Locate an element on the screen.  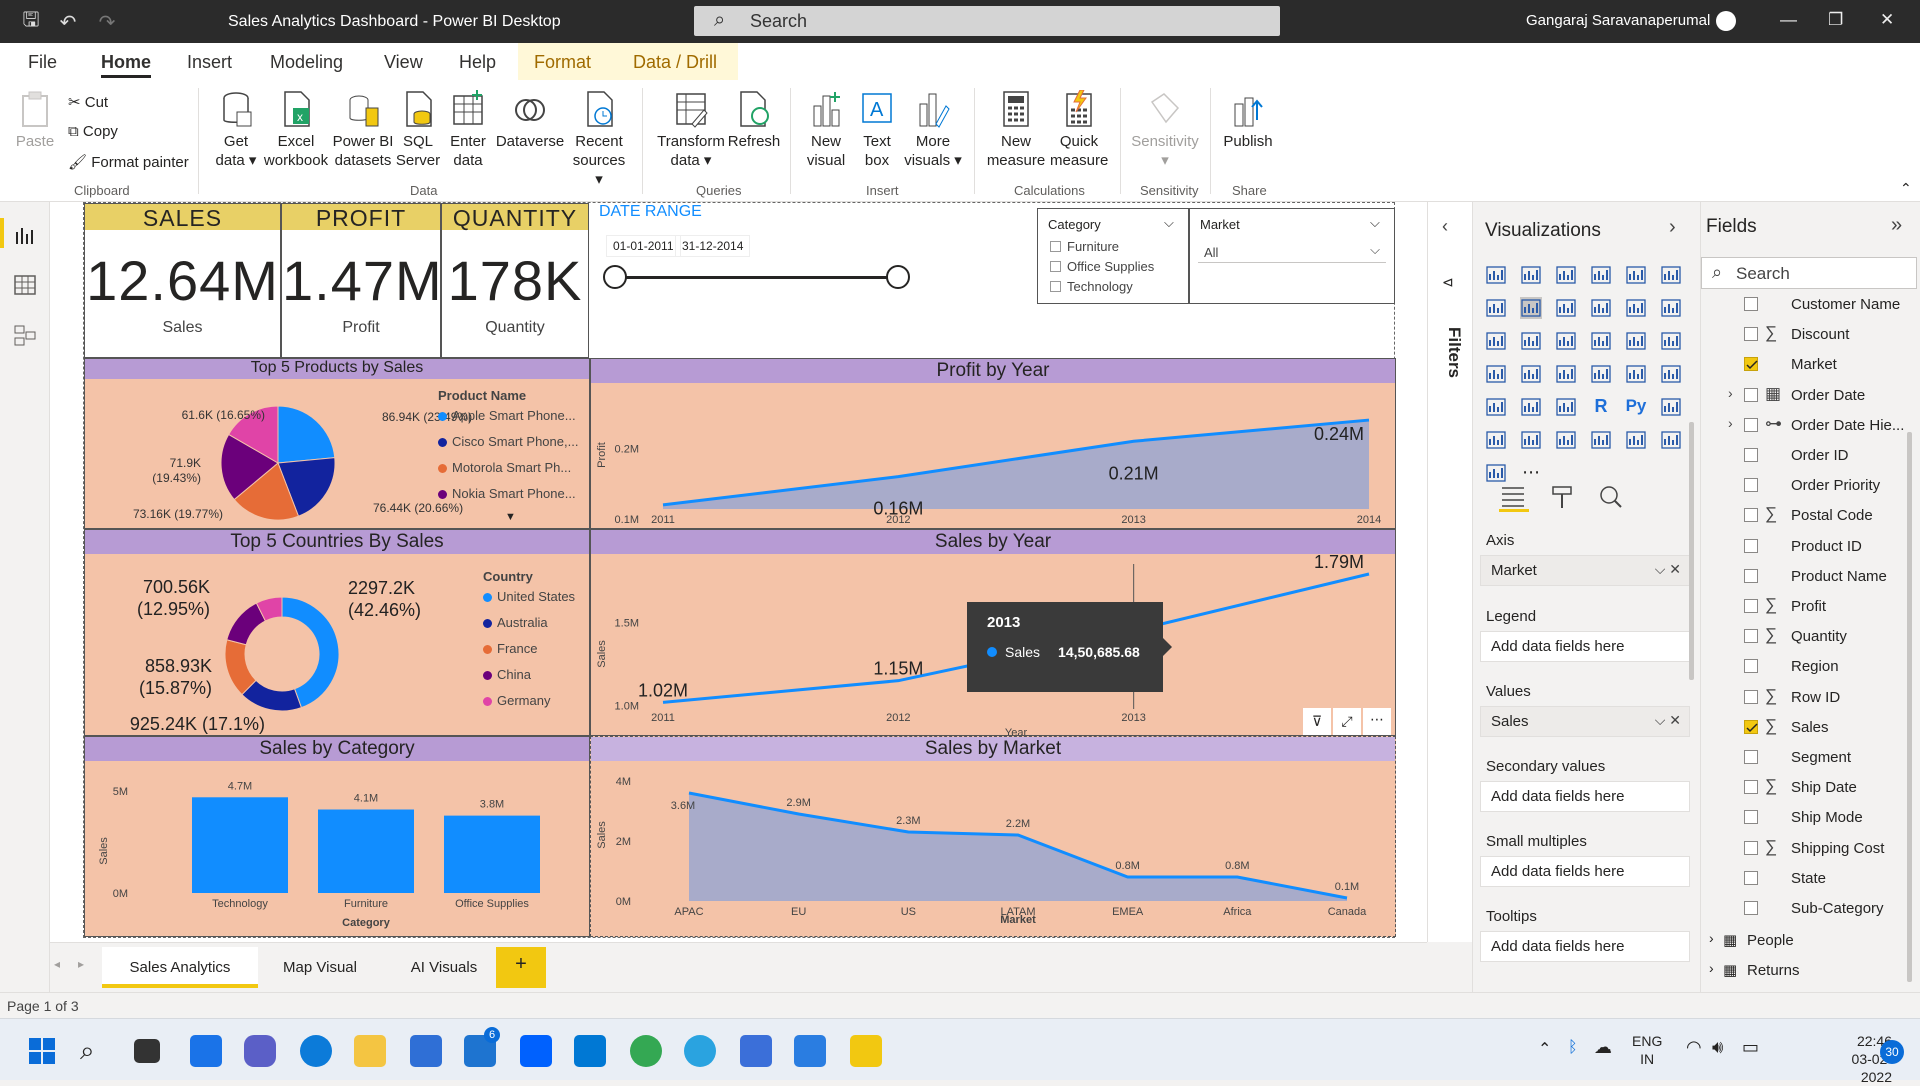
market-slicer: Market ⌵ All ⌵ is located at coordinates (1292, 256).